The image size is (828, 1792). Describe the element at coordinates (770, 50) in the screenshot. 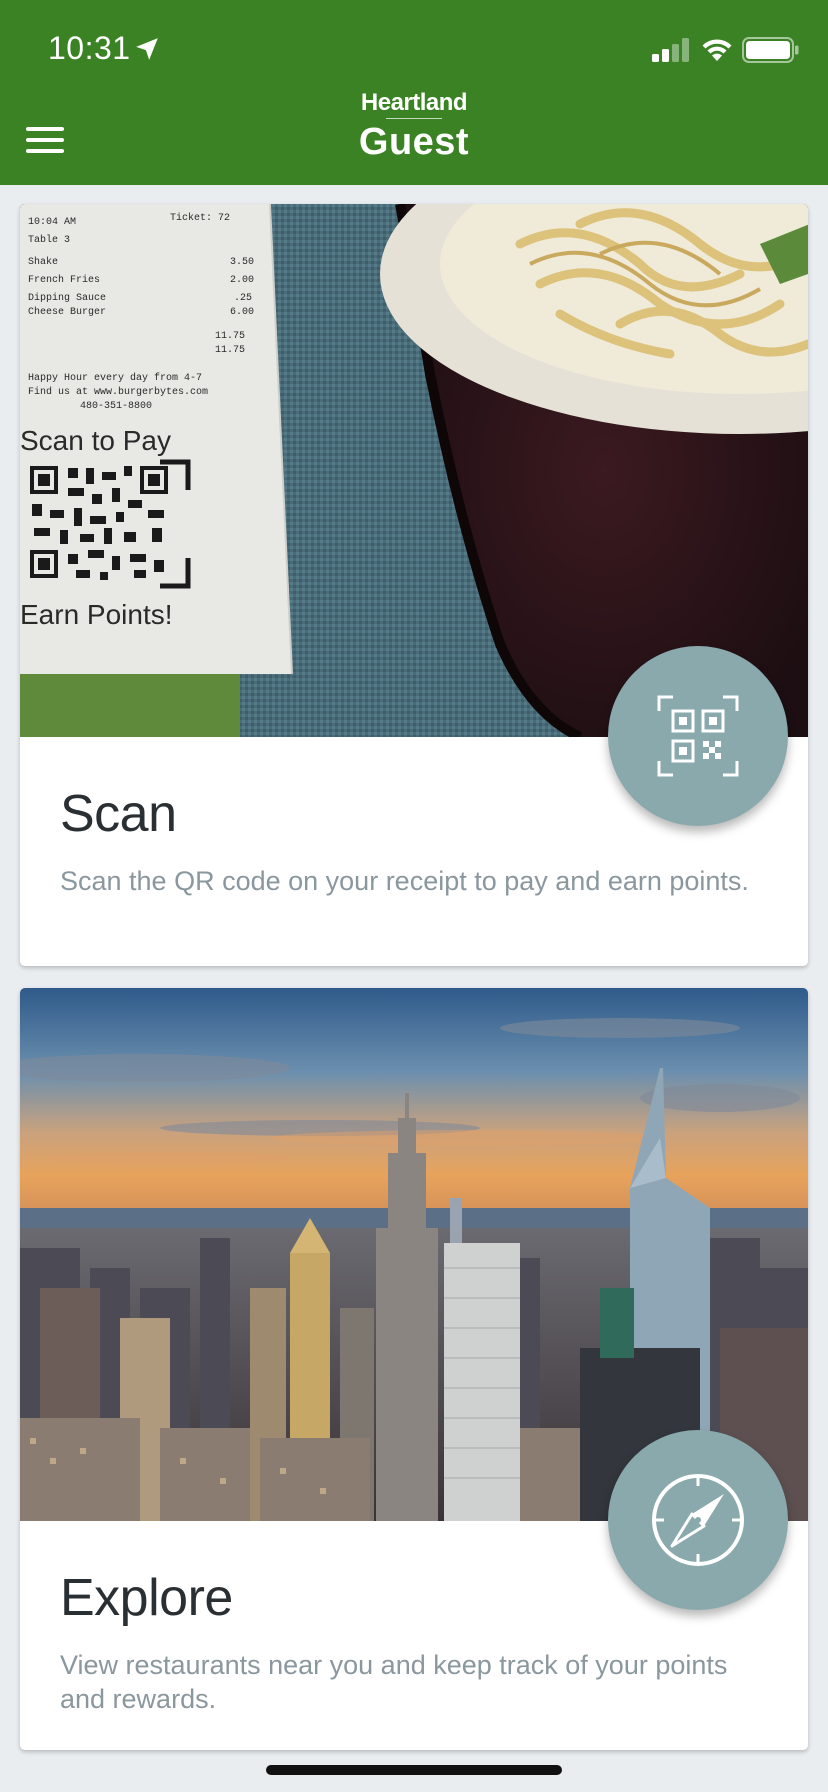

I see `battery-icon` at that location.